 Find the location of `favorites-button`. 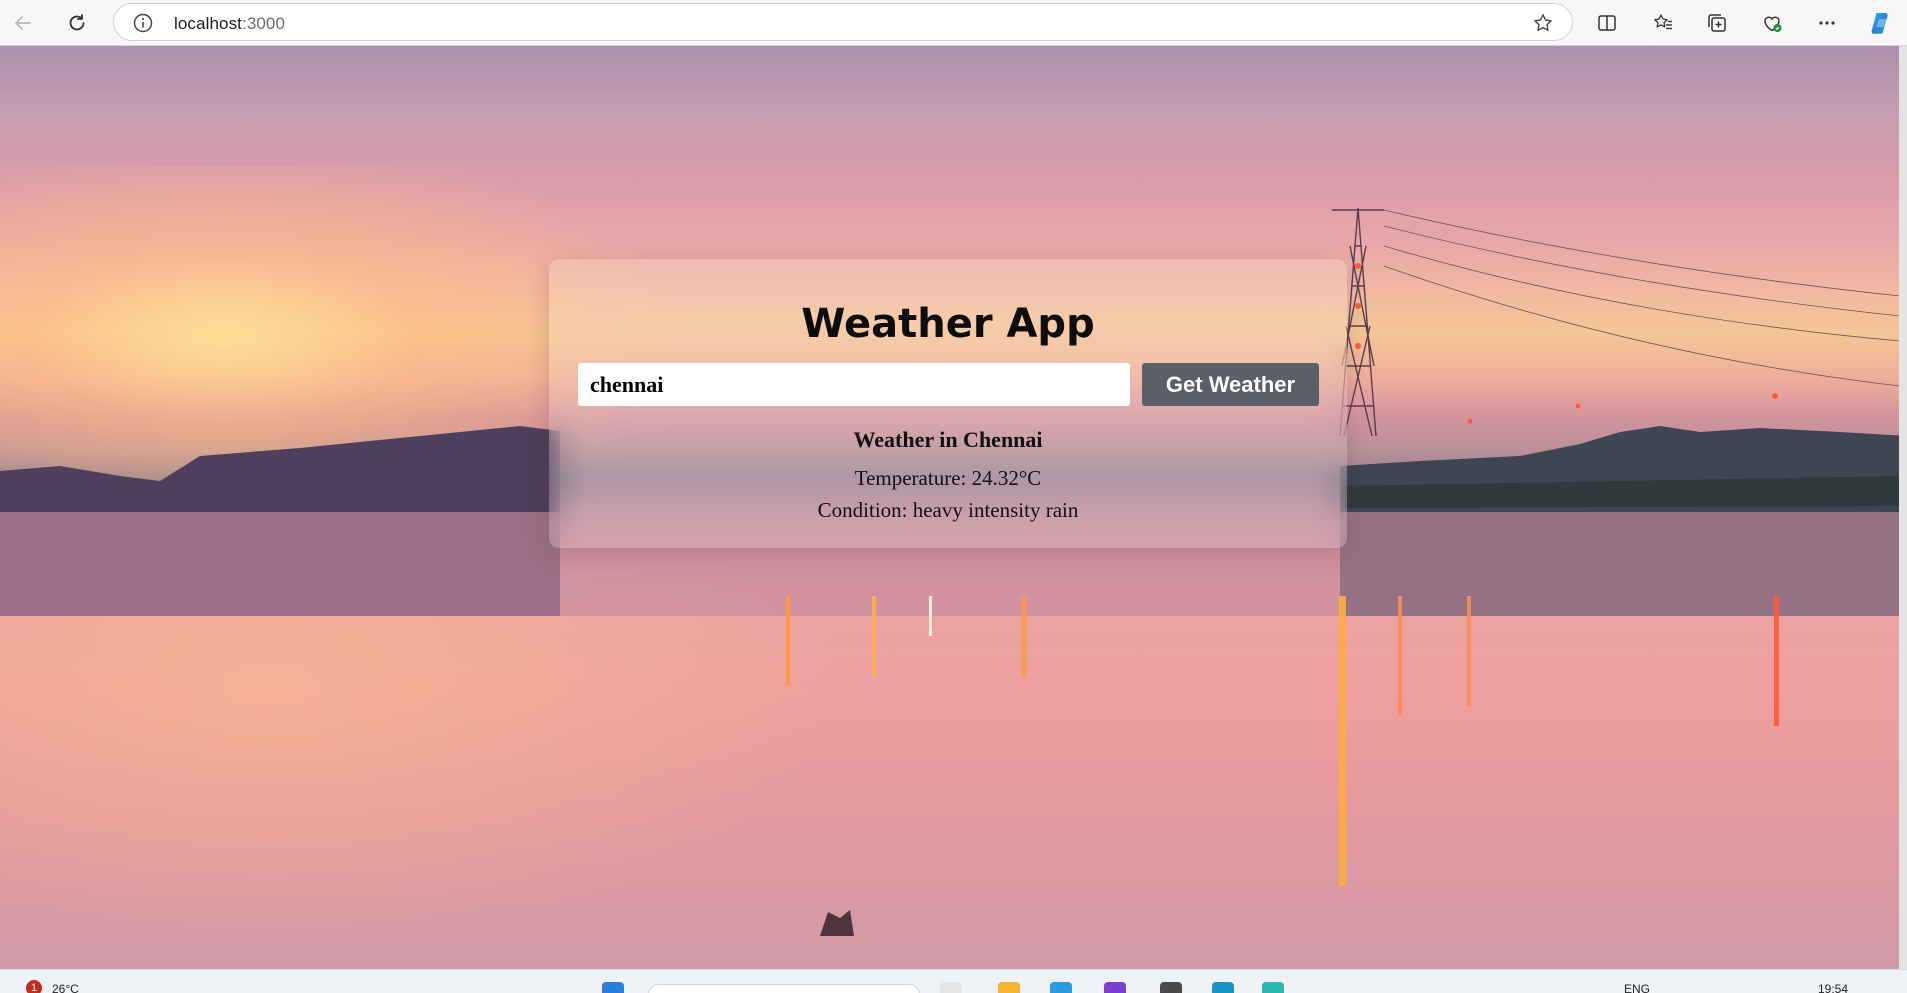

favorites-button is located at coordinates (1663, 23).